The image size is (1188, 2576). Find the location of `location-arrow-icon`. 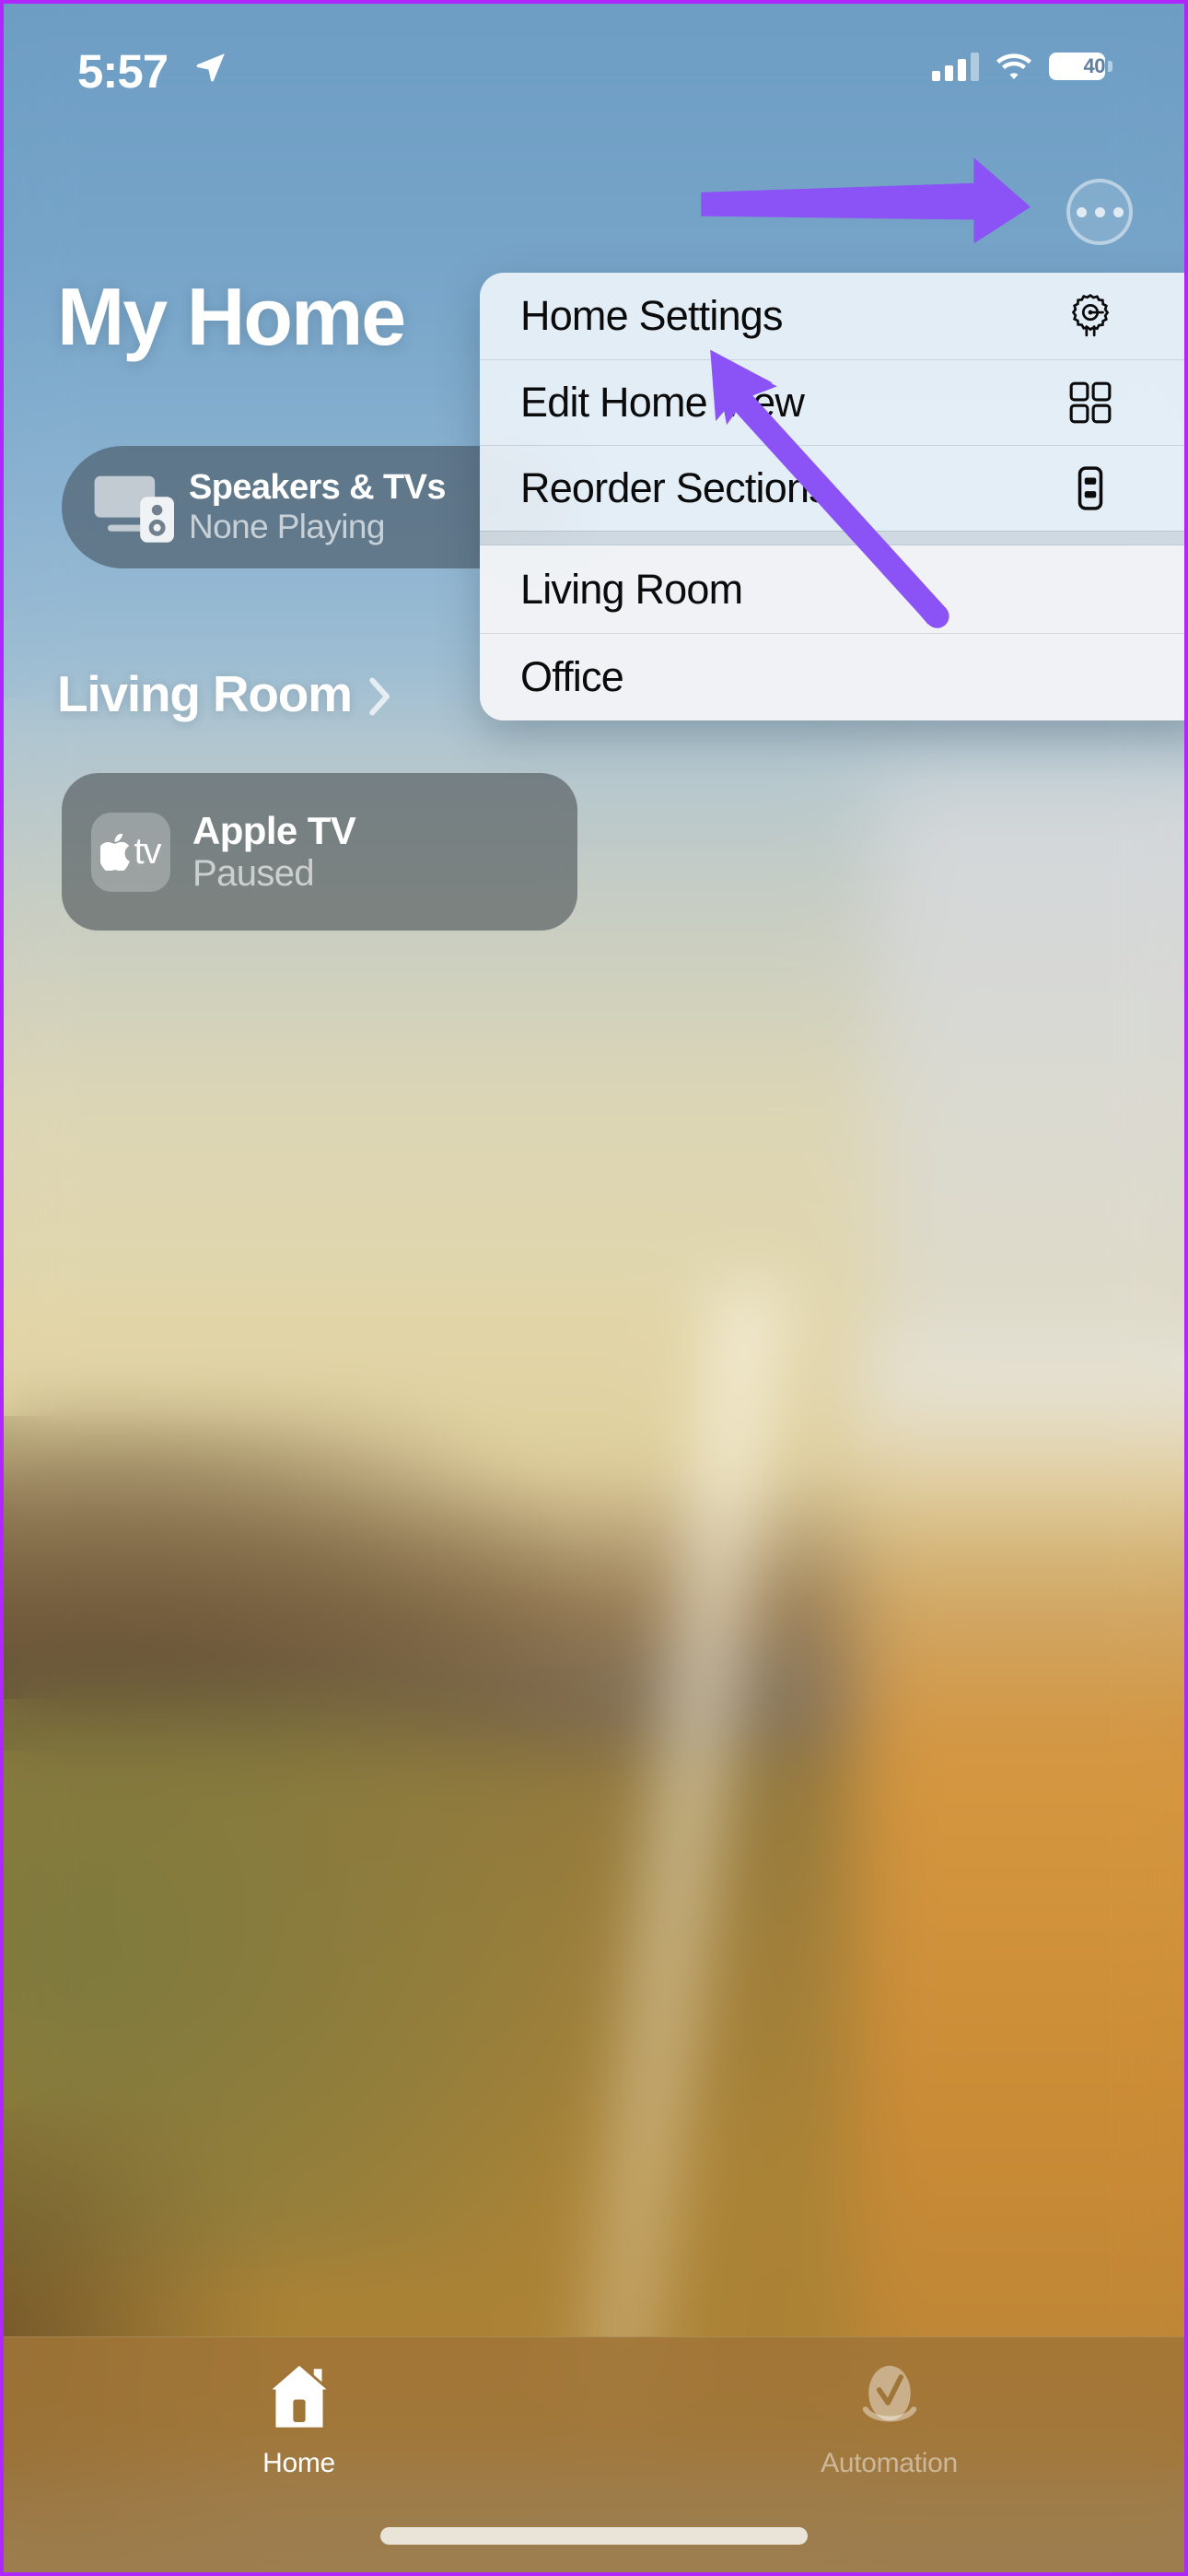

location-arrow-icon is located at coordinates (211, 67).